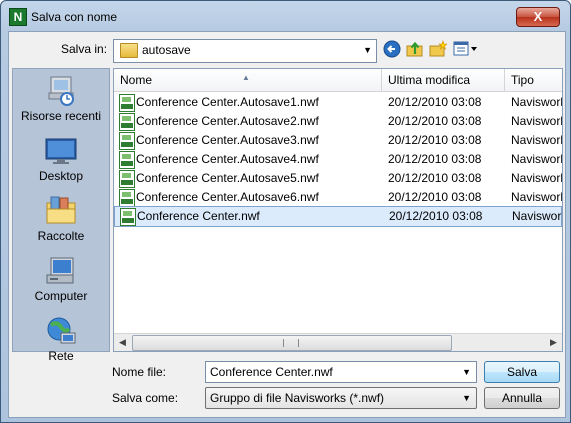 The height and width of the screenshot is (423, 571). I want to click on scroll-left-icon: ◀, so click(122, 342).